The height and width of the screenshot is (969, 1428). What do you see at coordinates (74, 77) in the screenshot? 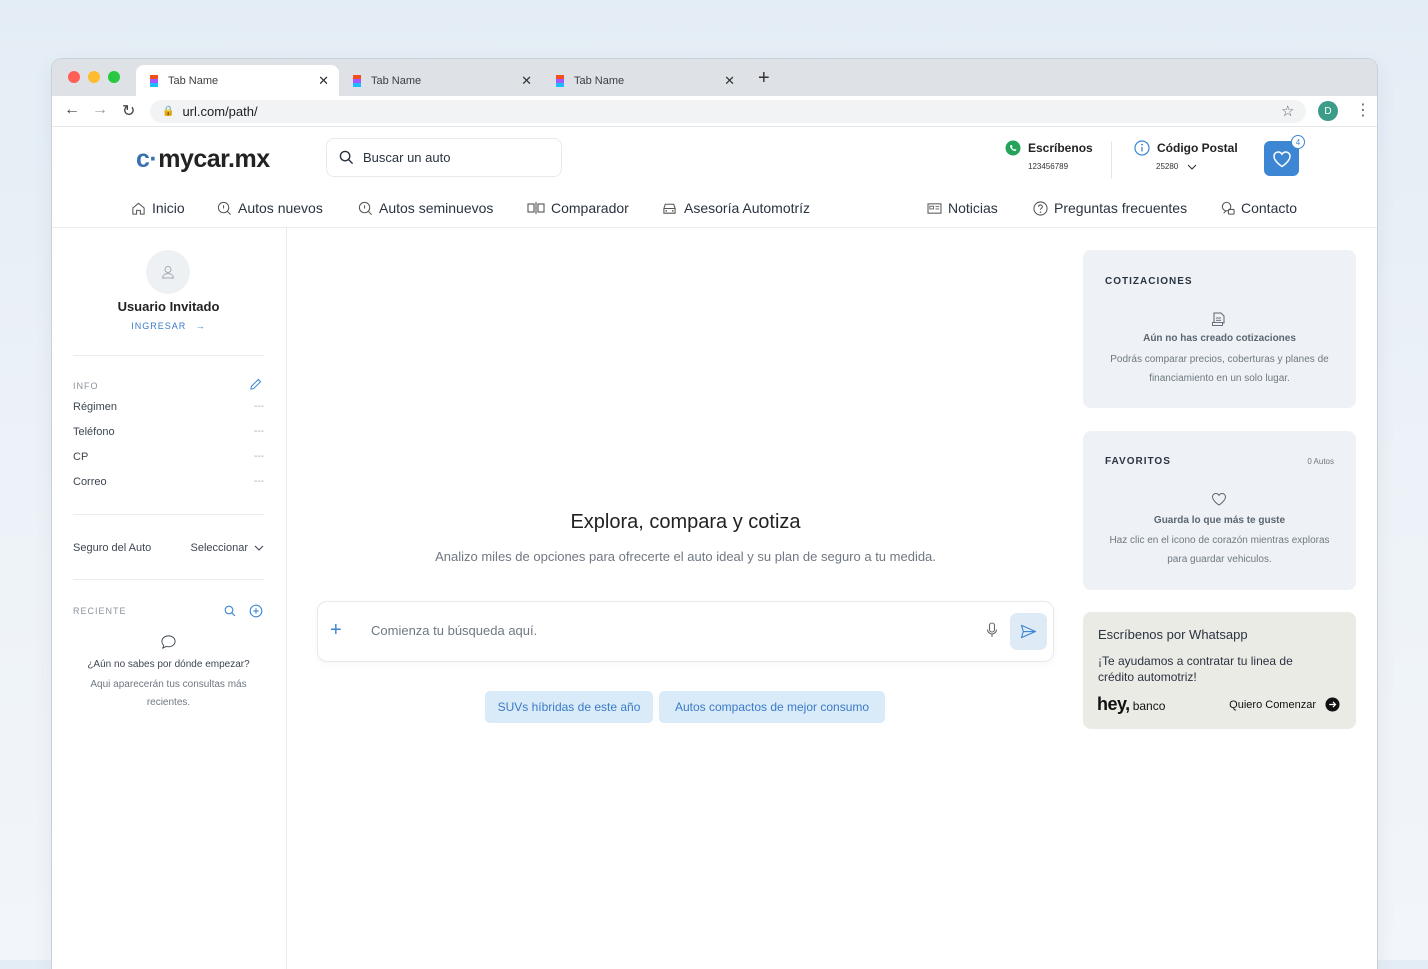
I see `close-window-button` at bounding box center [74, 77].